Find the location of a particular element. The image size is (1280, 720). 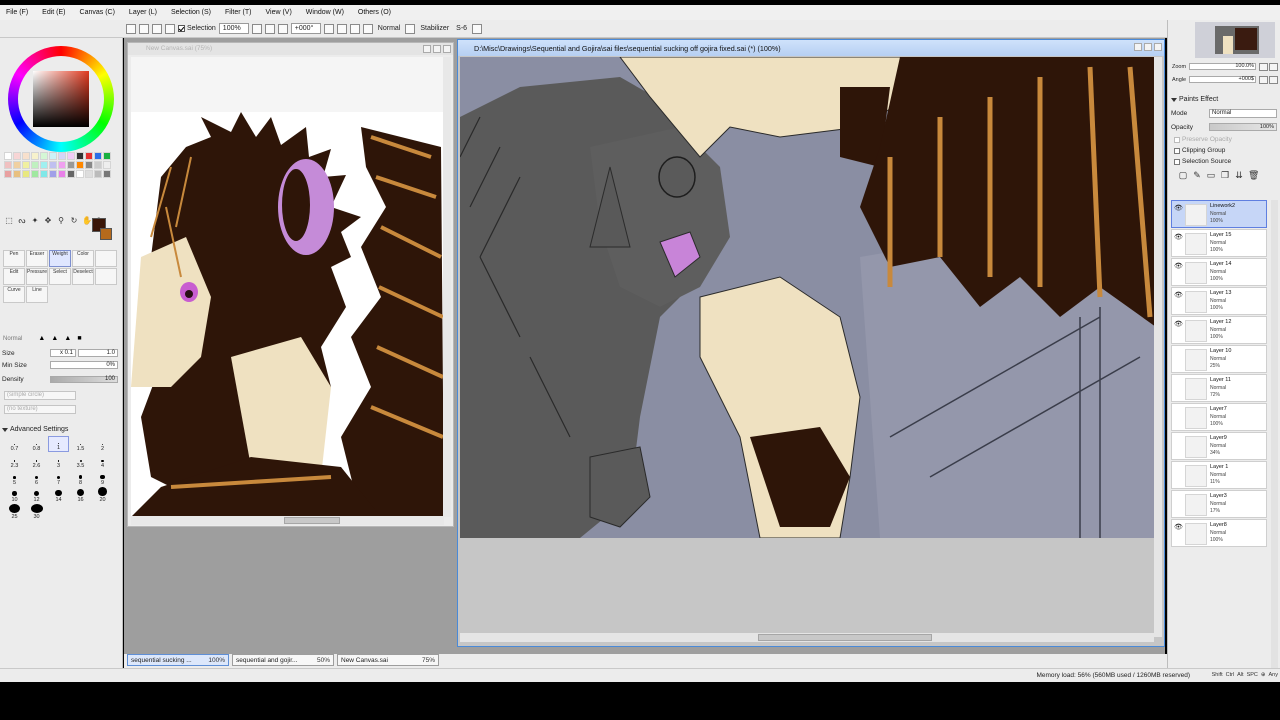

layer-row: Layer7 Normal 100% is located at coordinates (1219, 417).